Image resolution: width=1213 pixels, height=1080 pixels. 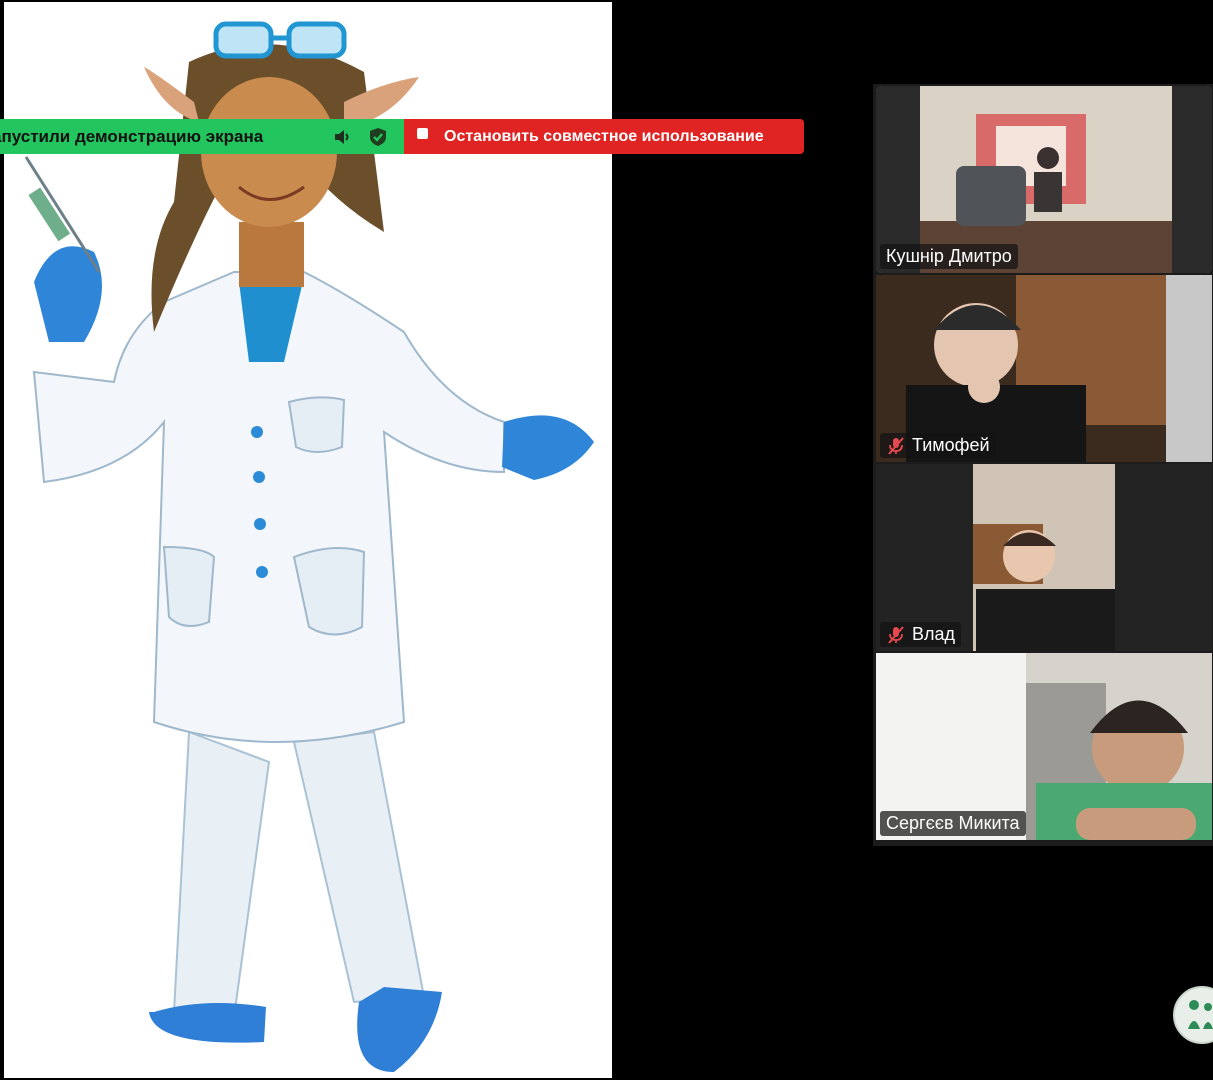 I want to click on family-logo-icon, so click(x=1193, y=1015).